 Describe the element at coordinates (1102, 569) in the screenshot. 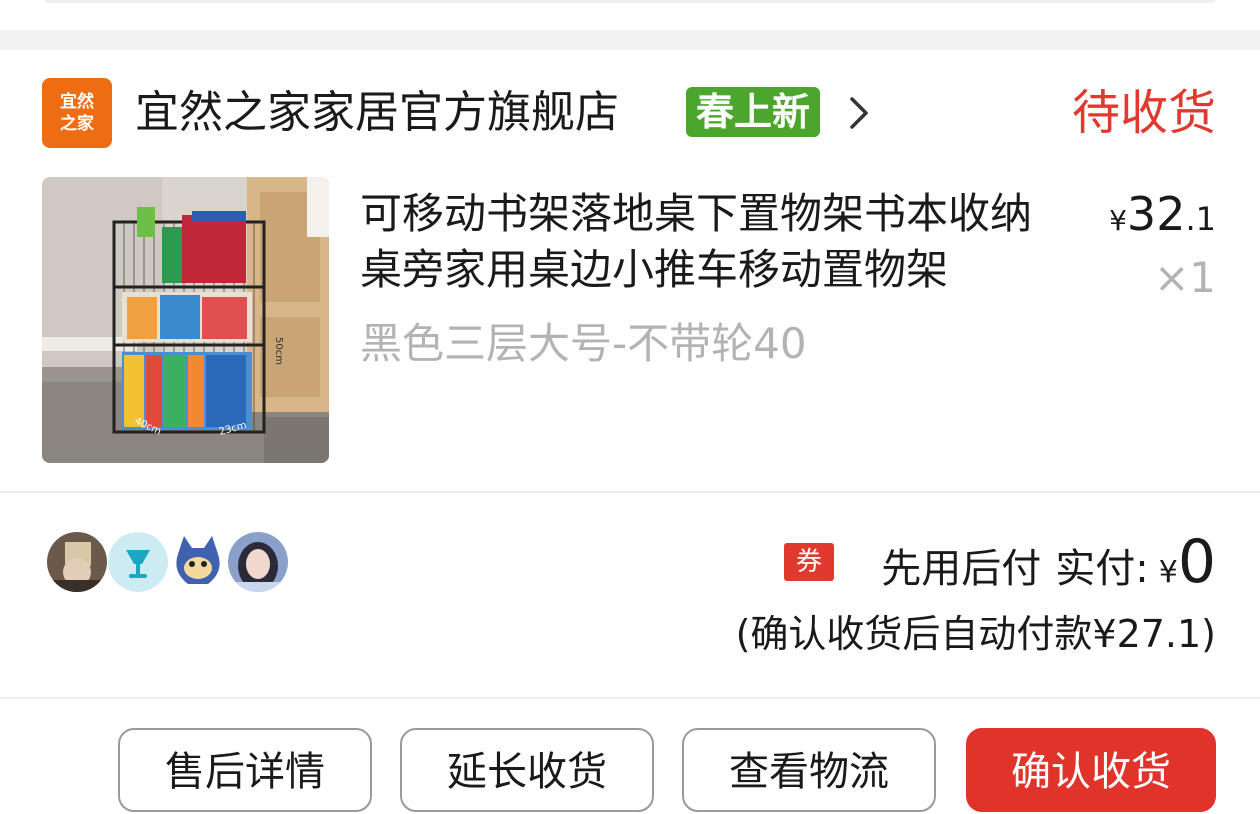

I see `paid-label: 实付:` at that location.